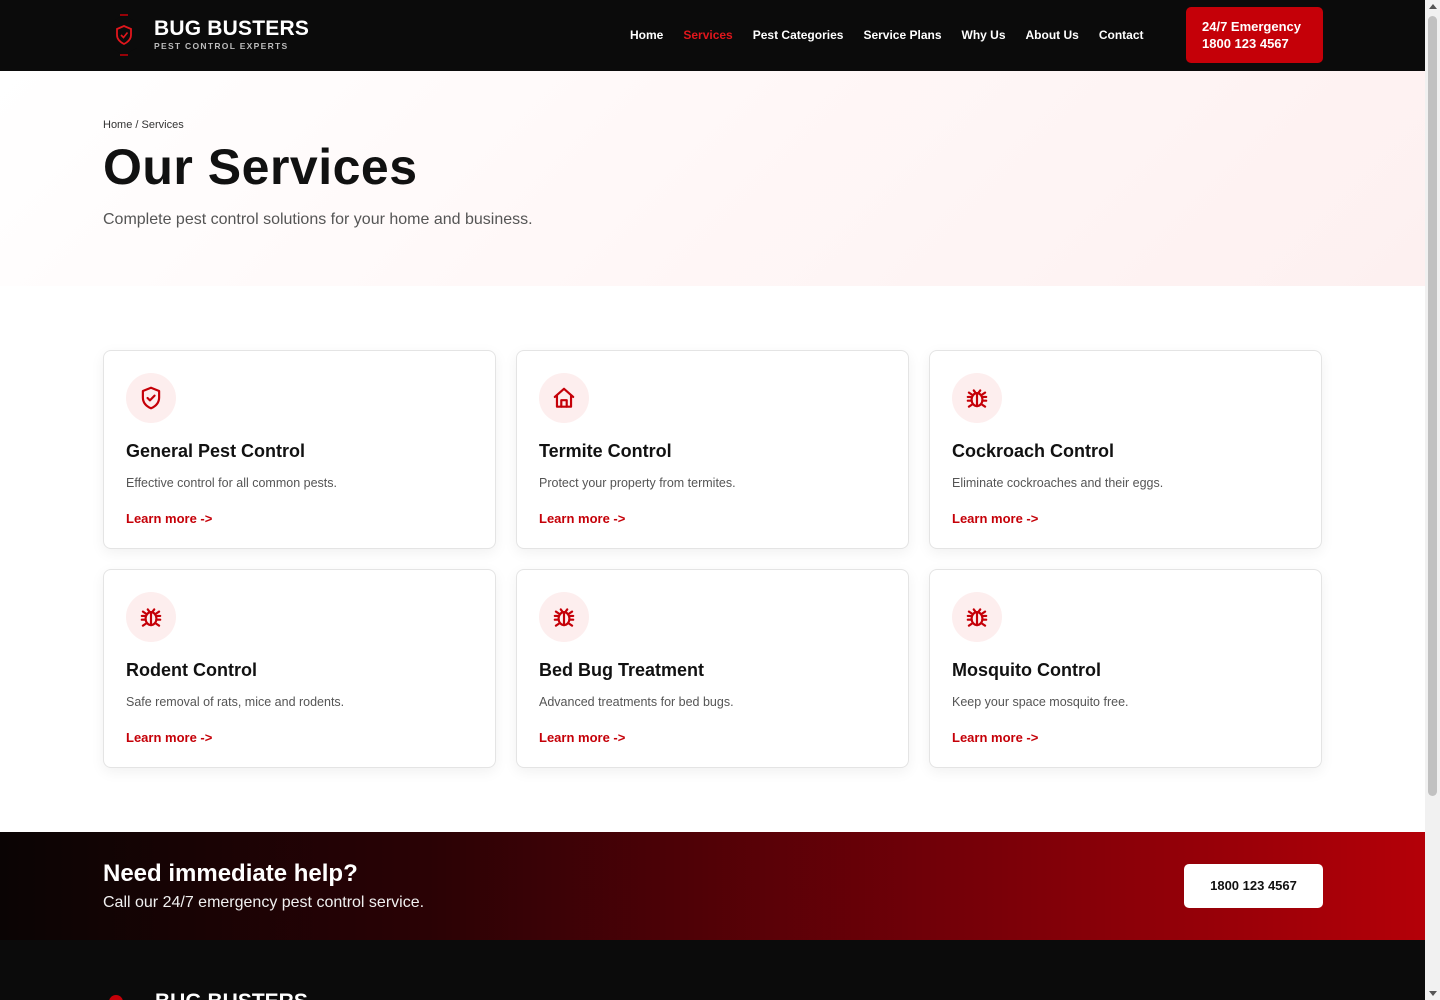 This screenshot has height=1000, width=1440. I want to click on emergency-label: 24/7 Emergency, so click(1252, 26).